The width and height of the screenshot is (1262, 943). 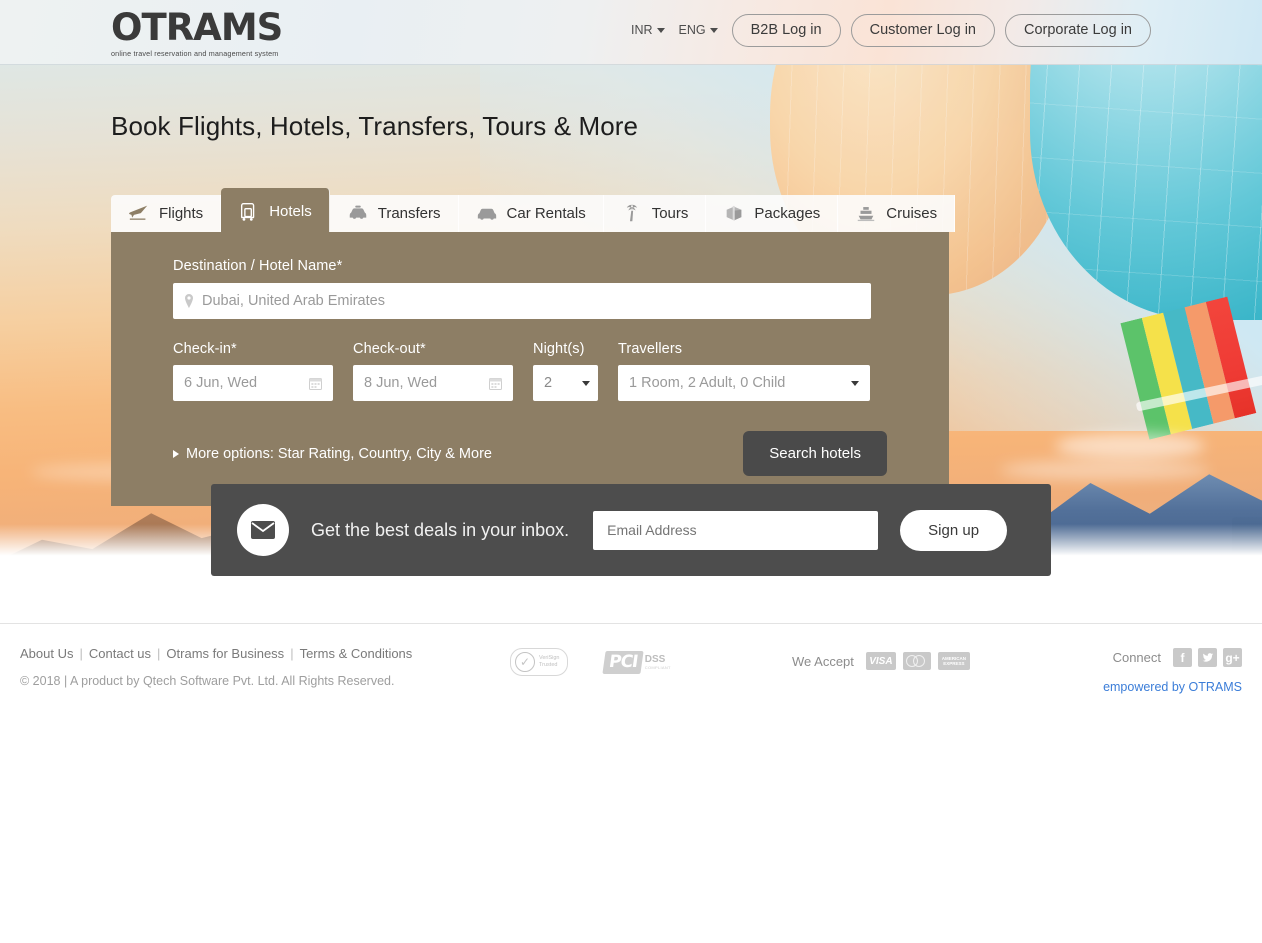 I want to click on pci-dss-subtitle: COMPLIANT, so click(x=657, y=667).